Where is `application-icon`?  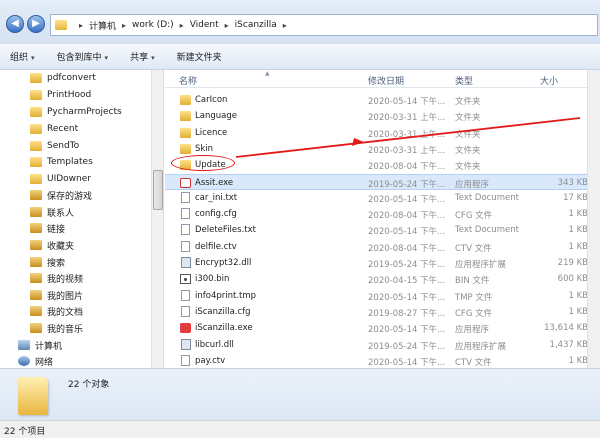 application-icon is located at coordinates (185, 182).